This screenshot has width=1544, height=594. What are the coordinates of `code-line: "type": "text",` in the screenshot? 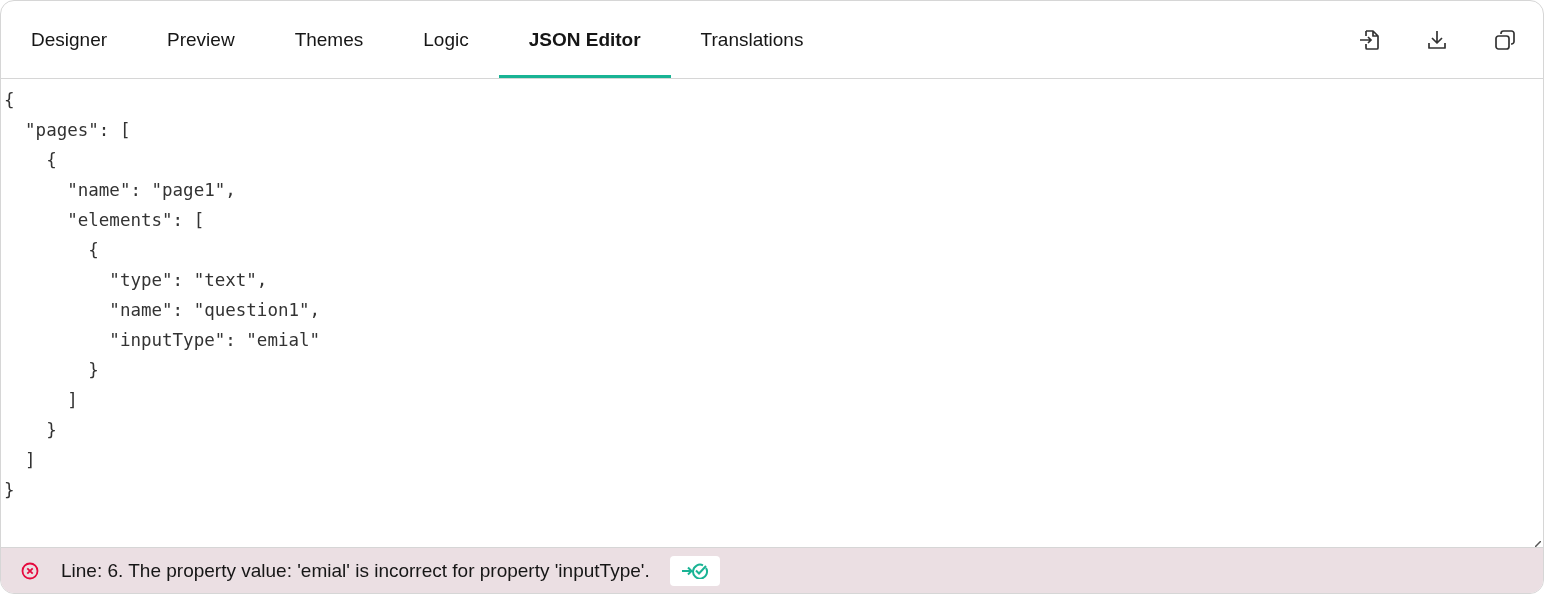 It's located at (188, 280).